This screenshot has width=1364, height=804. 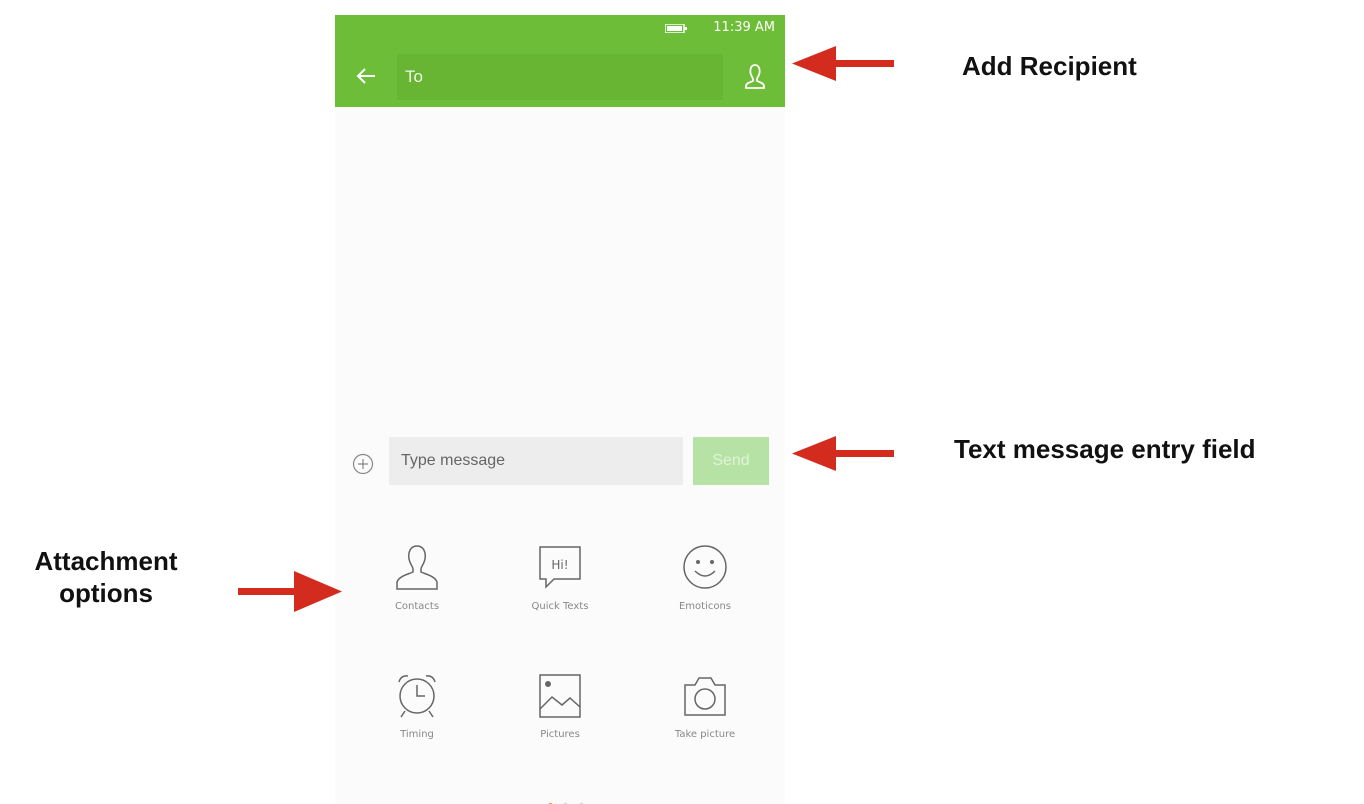 I want to click on attachment-label: Contacts, so click(x=417, y=606).